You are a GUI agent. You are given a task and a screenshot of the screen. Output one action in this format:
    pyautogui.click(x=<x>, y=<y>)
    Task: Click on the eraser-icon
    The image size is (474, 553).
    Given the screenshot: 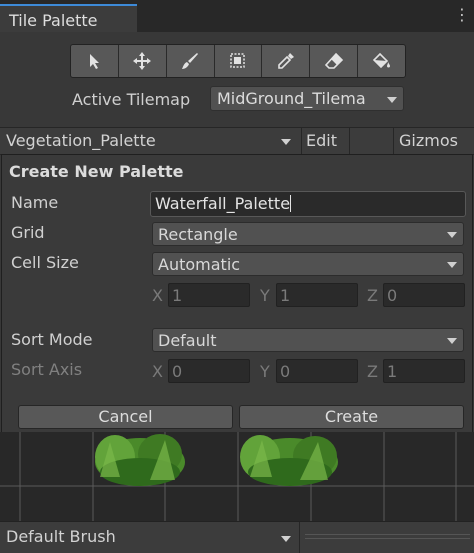 What is the action you would take?
    pyautogui.click(x=333, y=60)
    